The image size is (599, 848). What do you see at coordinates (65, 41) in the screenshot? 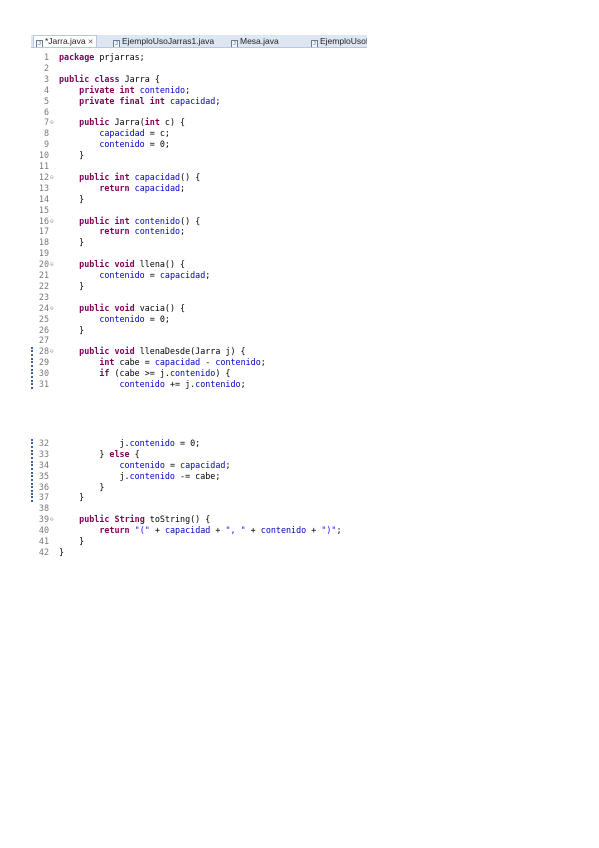
I see `tab-jarra-java: J *Jarra.java ✕` at bounding box center [65, 41].